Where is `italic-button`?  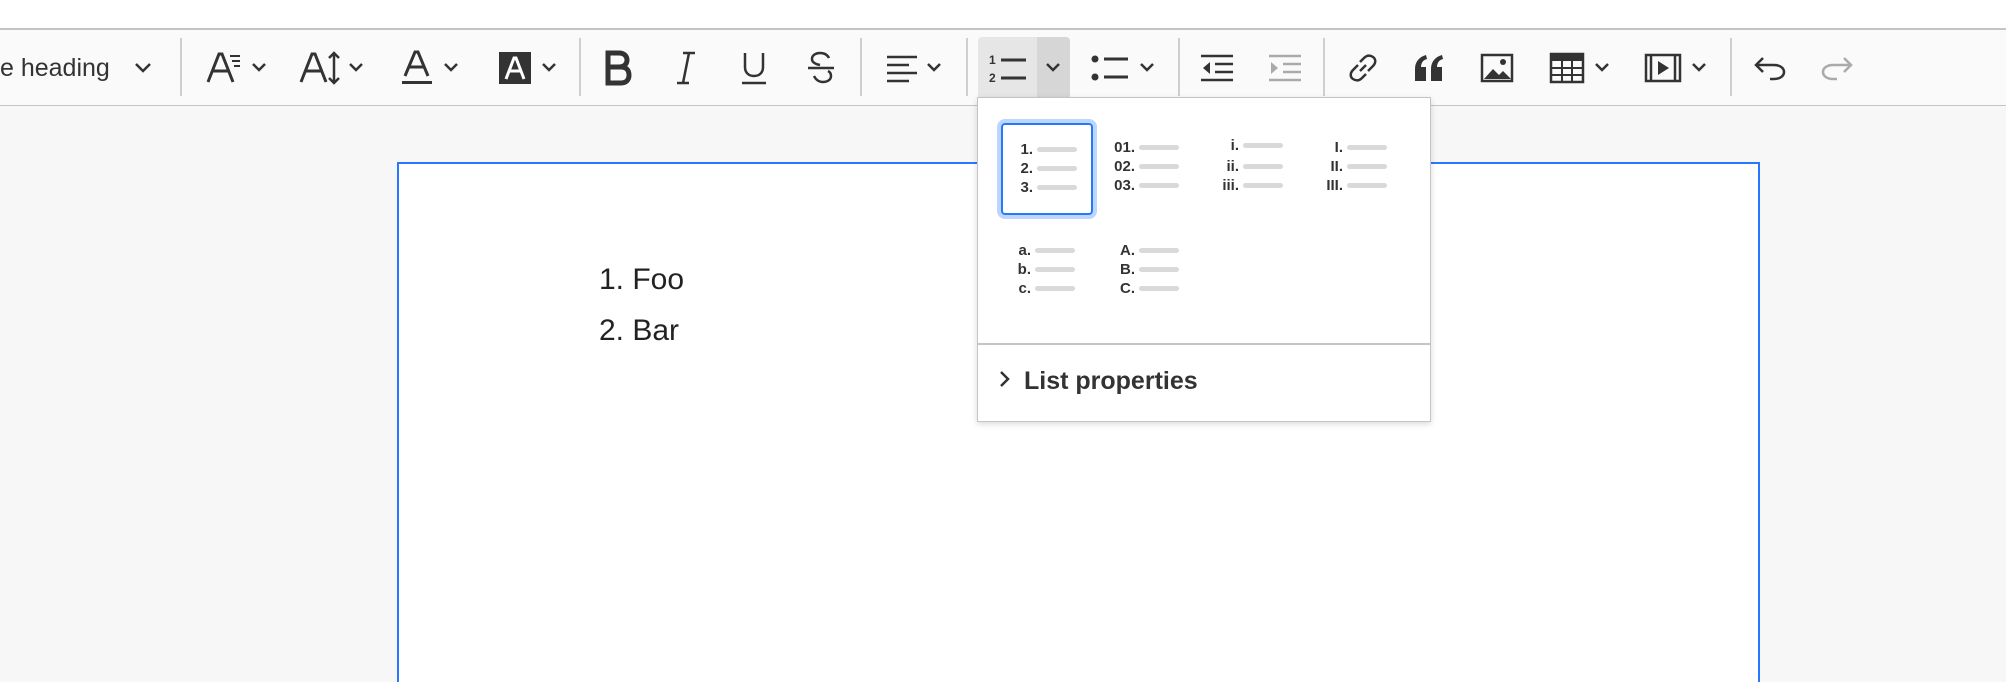
italic-button is located at coordinates (686, 68).